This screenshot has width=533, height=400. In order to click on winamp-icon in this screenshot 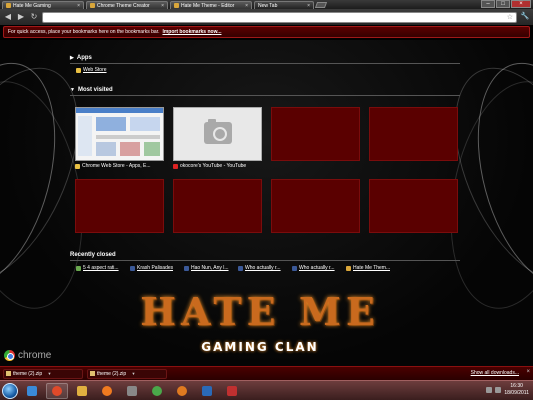, I will do `click(232, 390)`.